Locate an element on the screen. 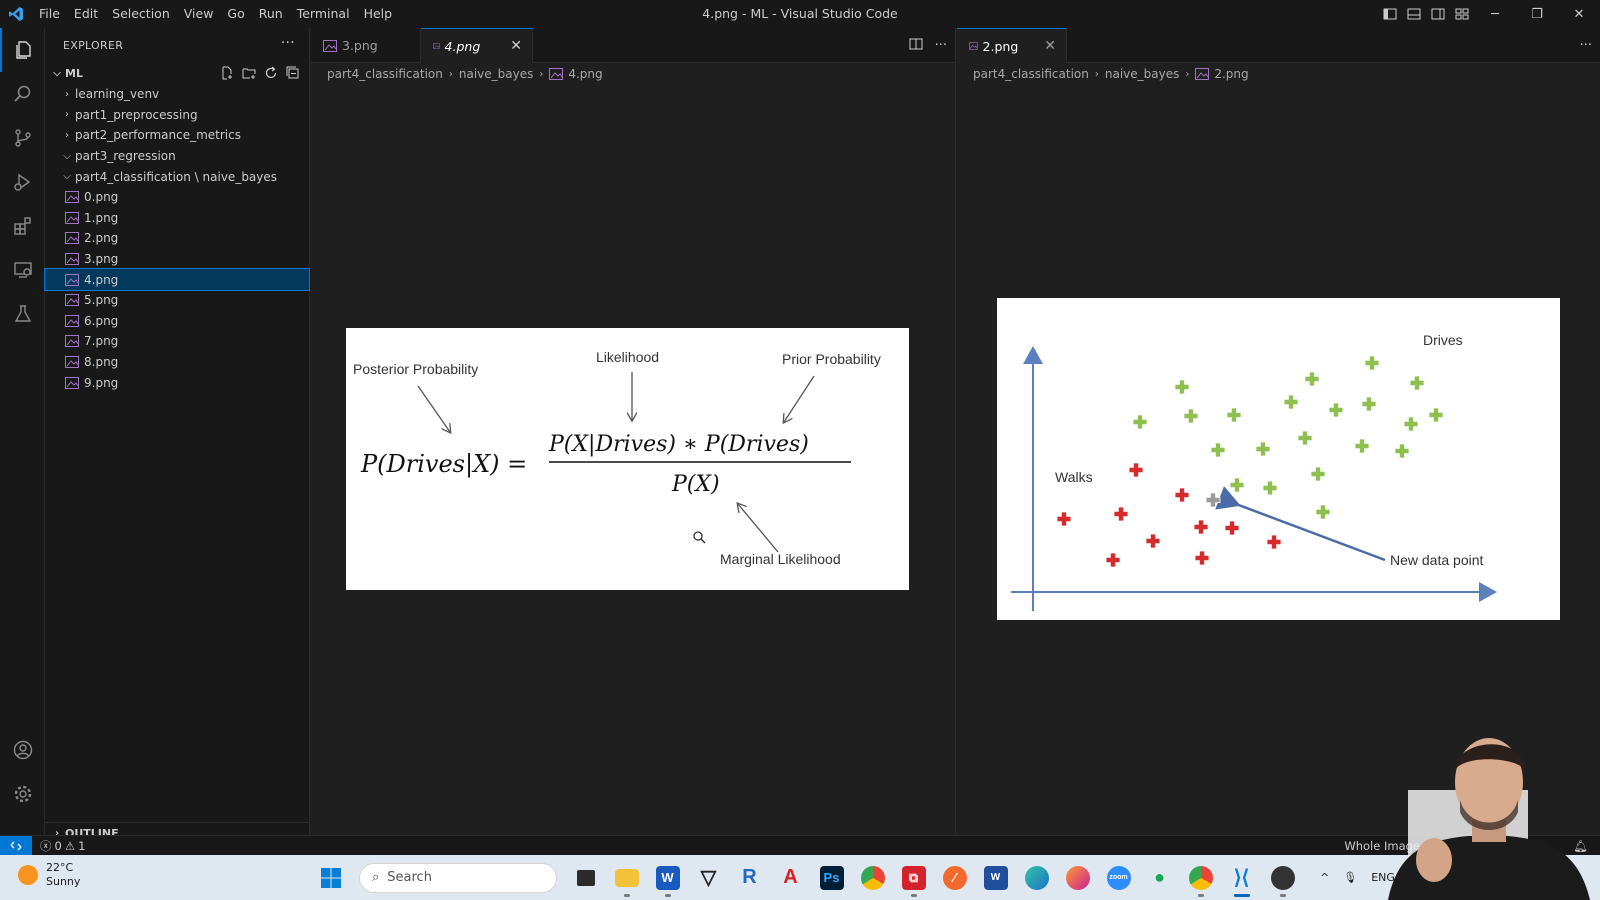 Image resolution: width=1600 pixels, height=900 pixels. menu-go: Go is located at coordinates (235, 14).